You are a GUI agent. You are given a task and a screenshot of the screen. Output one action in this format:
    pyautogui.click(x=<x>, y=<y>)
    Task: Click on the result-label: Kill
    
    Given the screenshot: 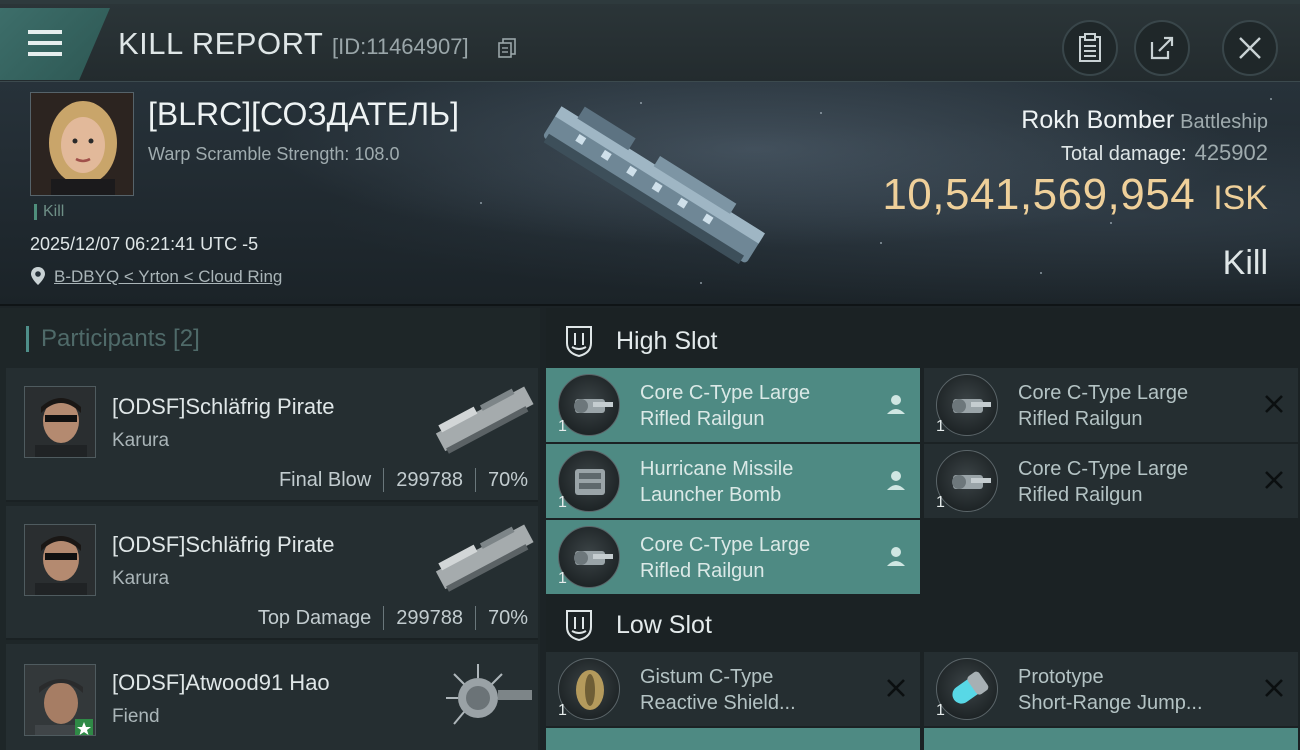 What is the action you would take?
    pyautogui.click(x=1245, y=263)
    